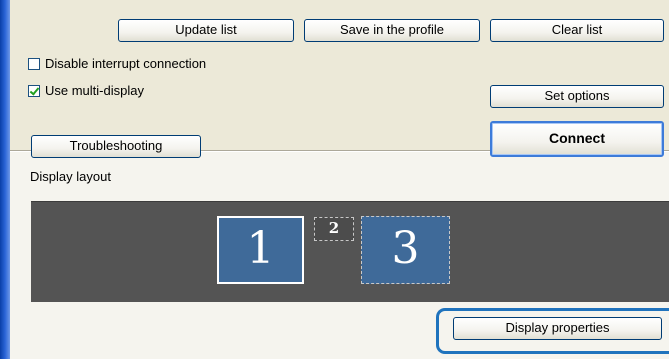 The image size is (669, 359). I want to click on monitor-2: 2, so click(334, 229).